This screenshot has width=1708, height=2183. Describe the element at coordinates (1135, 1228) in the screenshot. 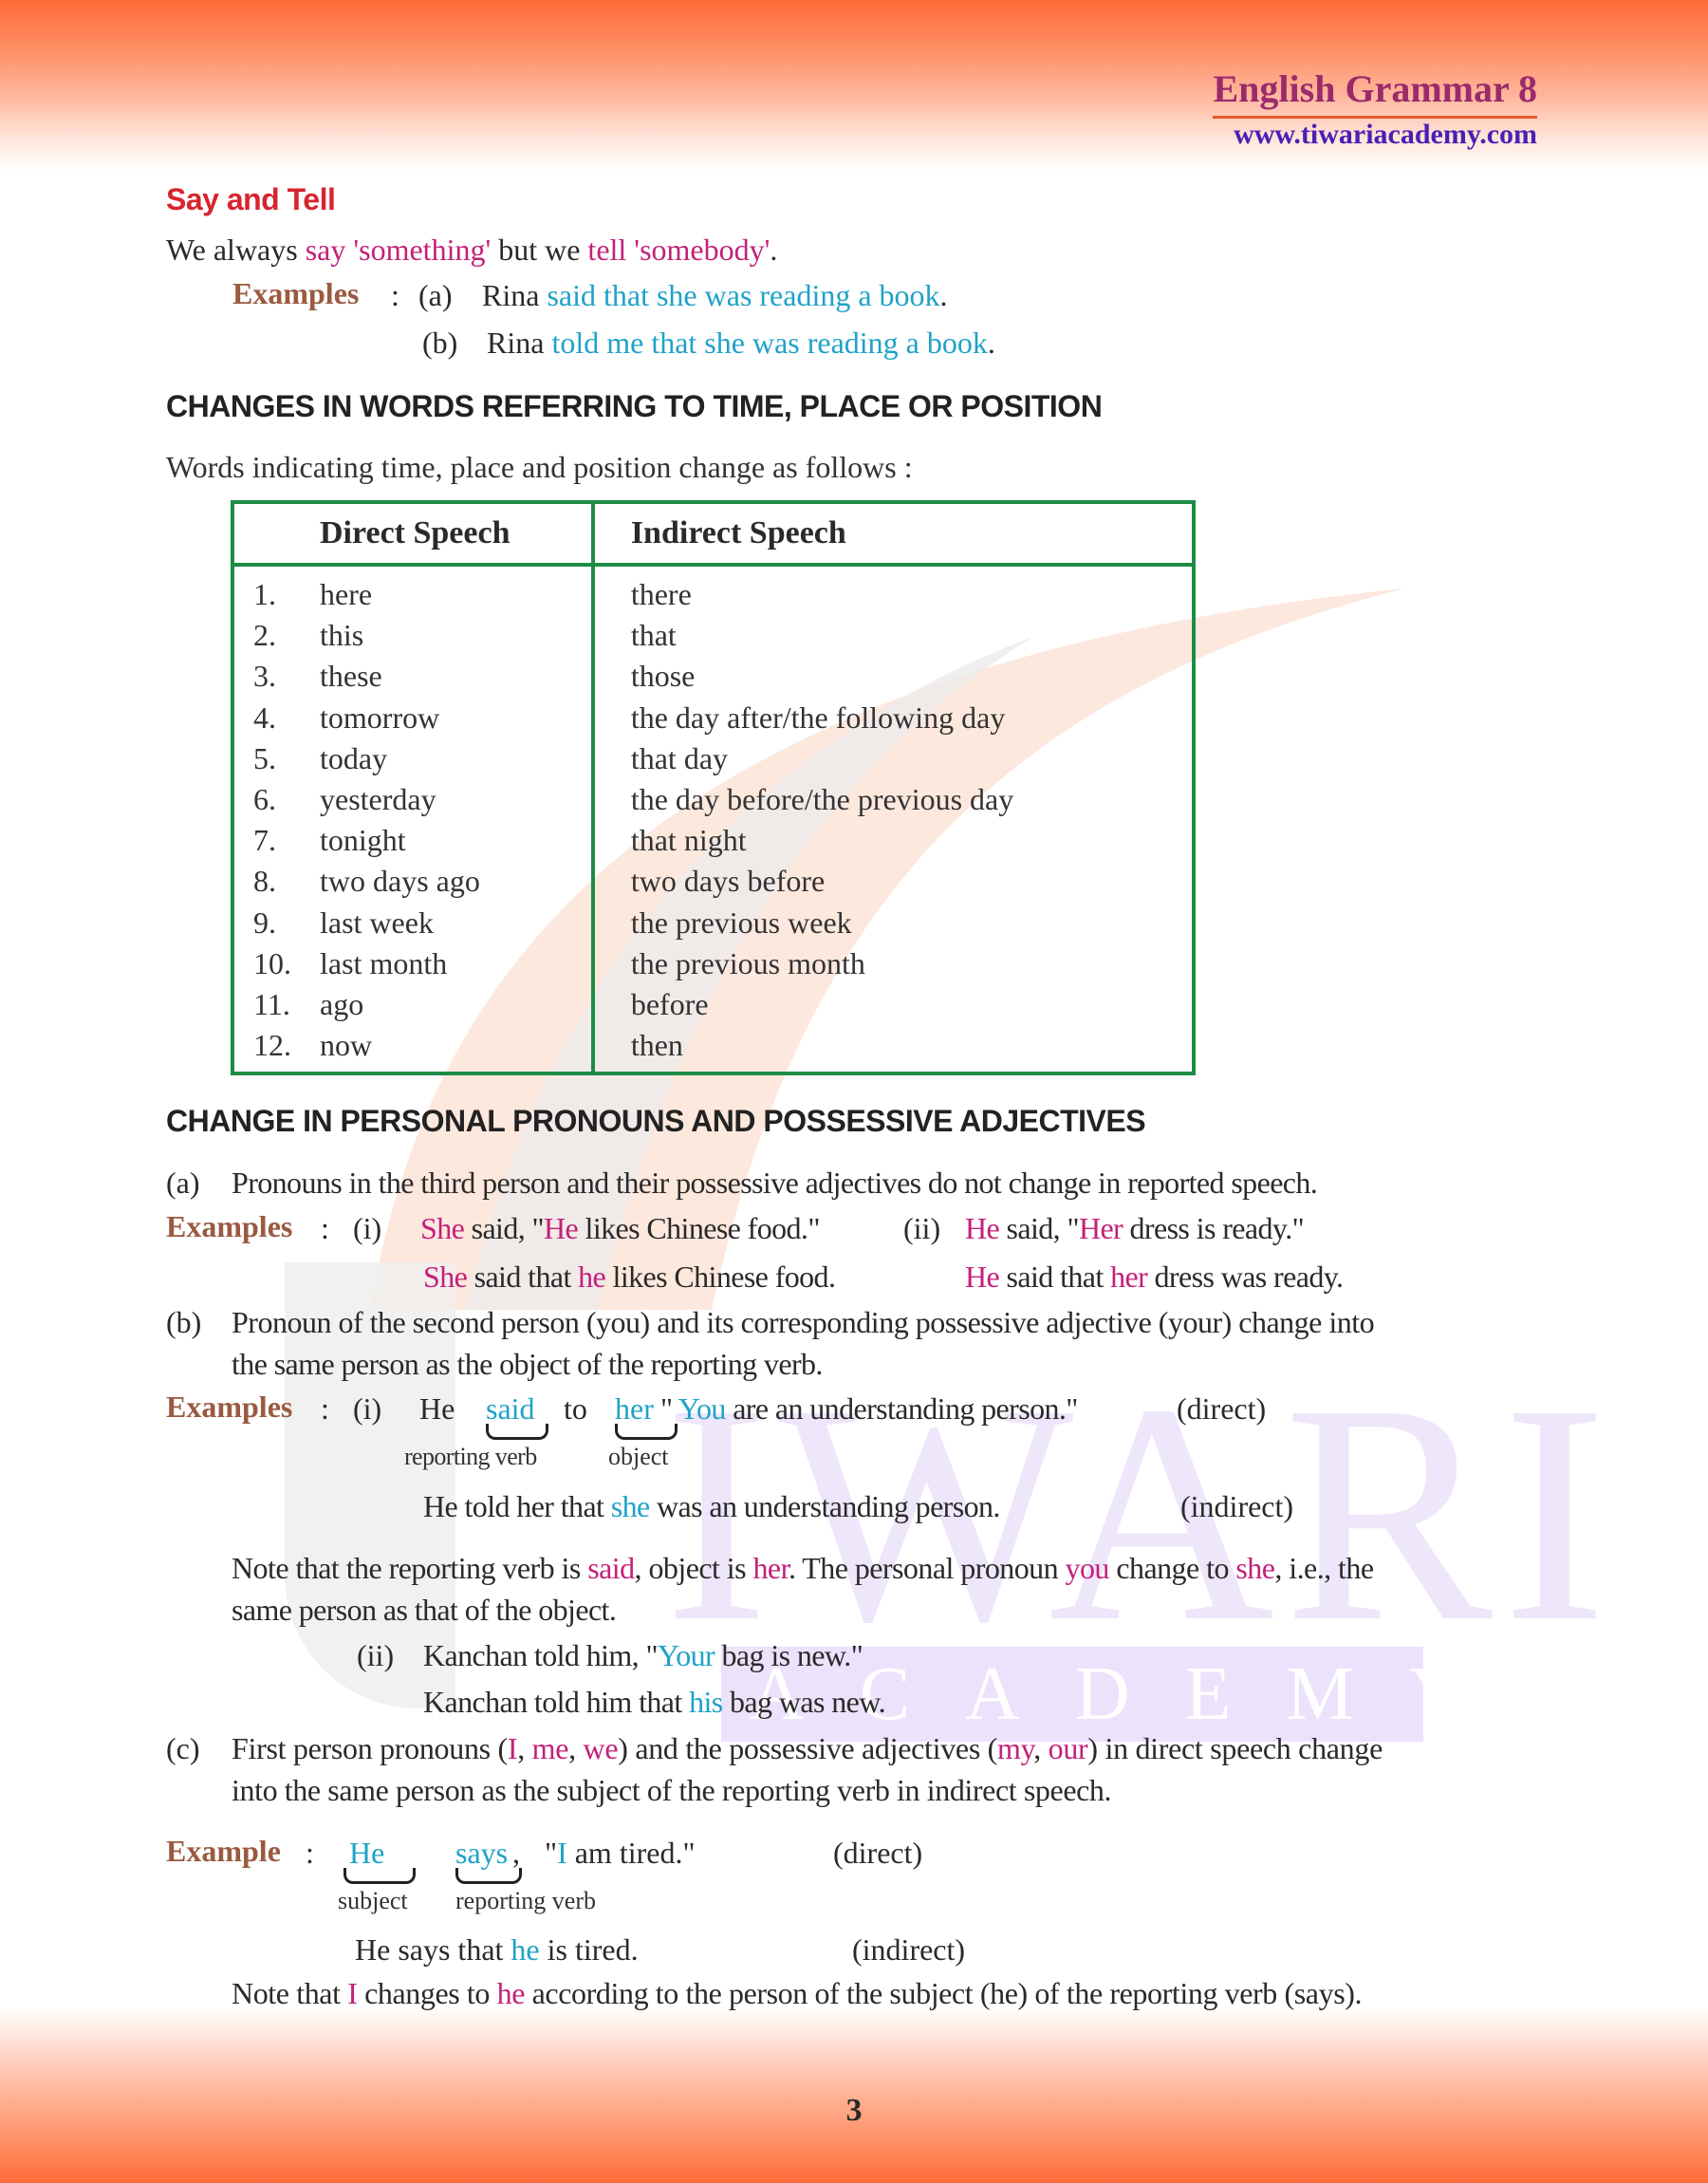

I see `example-a-ii-direct: He said, "Her dress is ready."` at that location.